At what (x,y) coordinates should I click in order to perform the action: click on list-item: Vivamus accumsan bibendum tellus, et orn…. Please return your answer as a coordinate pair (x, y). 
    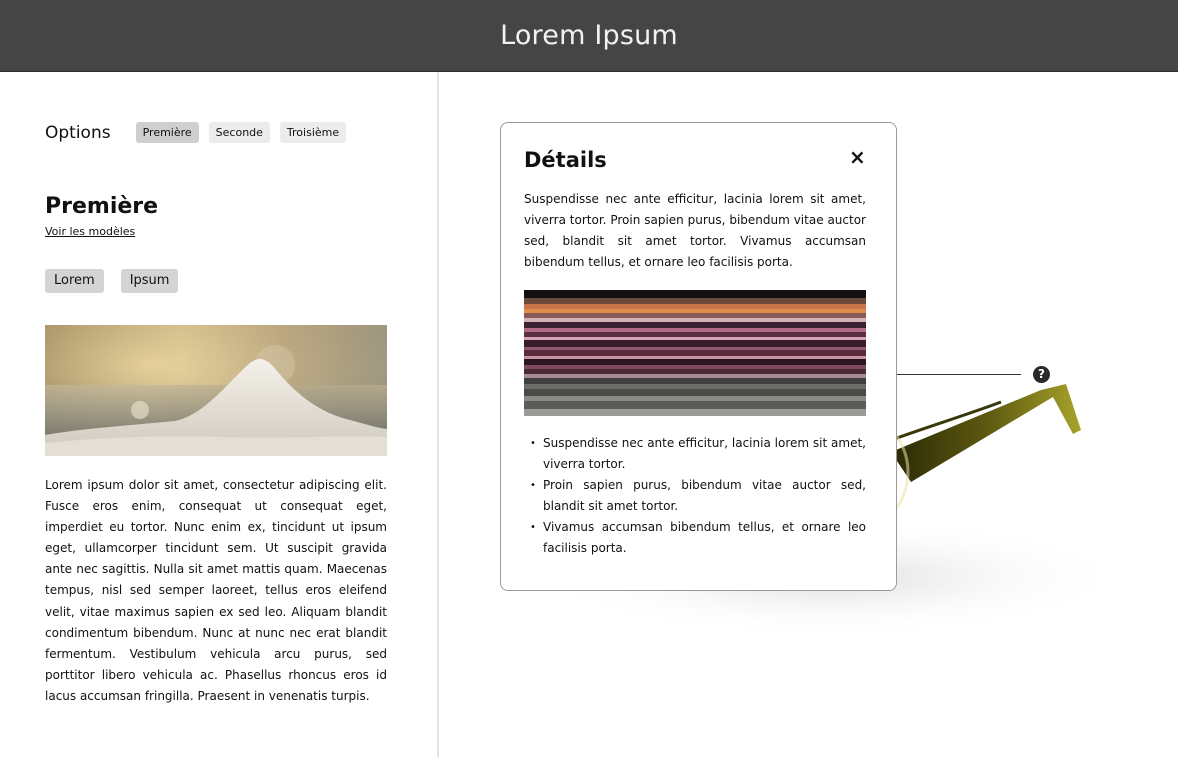
    Looking at the image, I should click on (695, 538).